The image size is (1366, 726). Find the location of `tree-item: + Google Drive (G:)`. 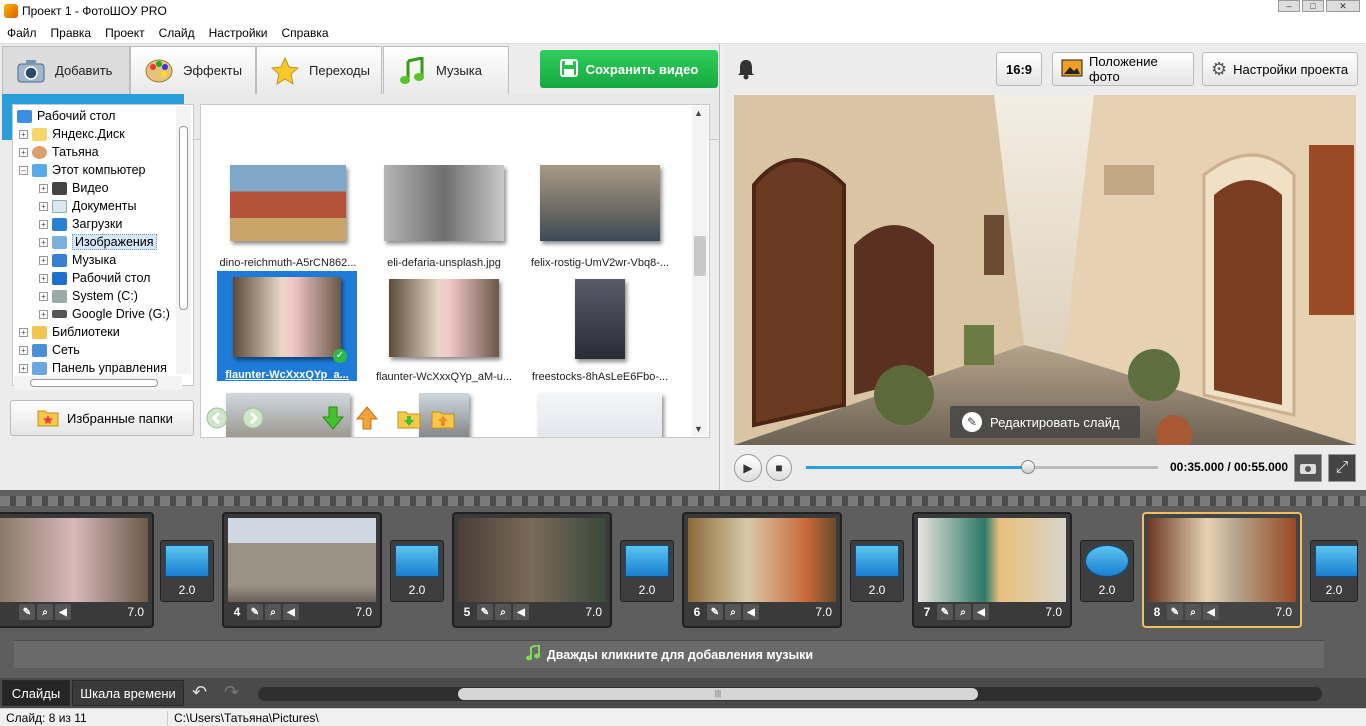

tree-item: + Google Drive (G:) is located at coordinates (104, 314).